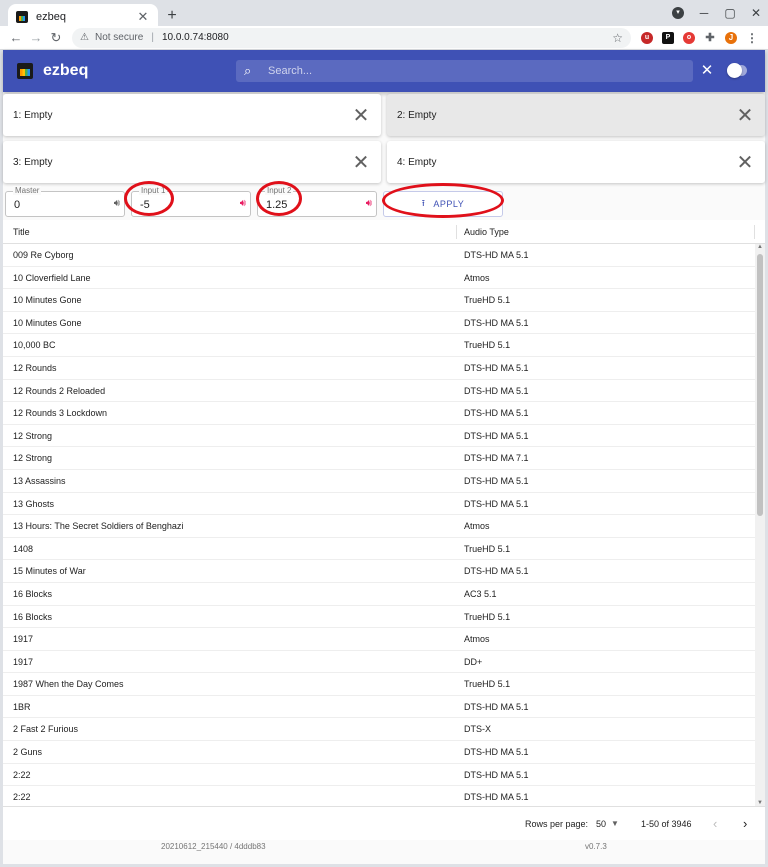 The height and width of the screenshot is (867, 768). I want to click on cell-title: 009 Re Cyborg, so click(43, 255).